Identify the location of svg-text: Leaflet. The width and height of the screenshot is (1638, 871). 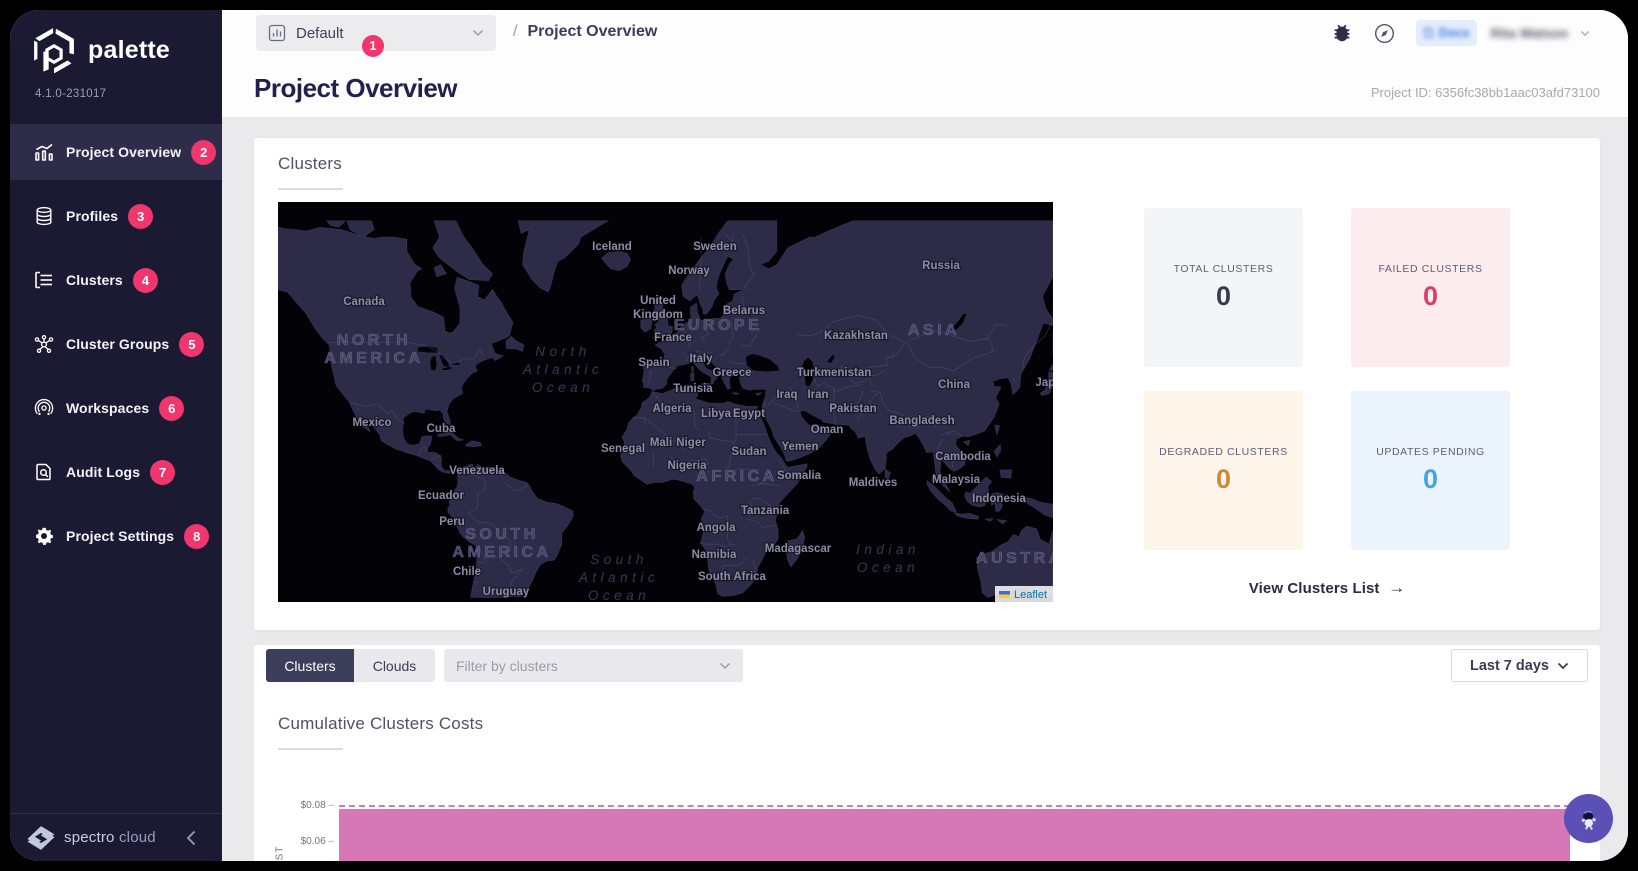
(1030, 595).